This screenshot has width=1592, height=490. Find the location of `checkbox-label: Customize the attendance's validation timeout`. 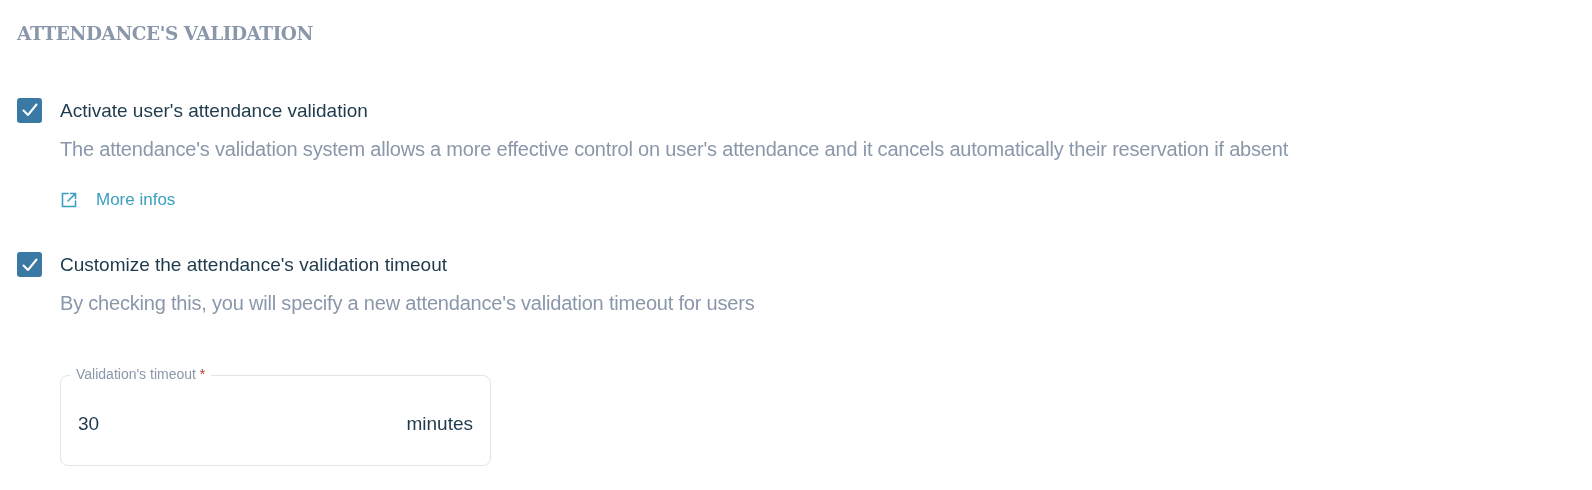

checkbox-label: Customize the attendance's validation timeout is located at coordinates (407, 265).